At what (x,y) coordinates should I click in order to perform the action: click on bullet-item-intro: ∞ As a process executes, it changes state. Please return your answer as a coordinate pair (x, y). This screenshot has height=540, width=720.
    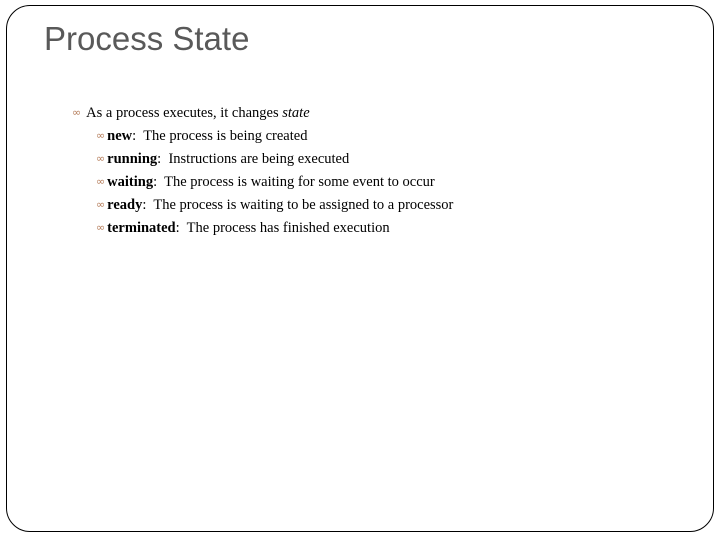
    Looking at the image, I should click on (191, 113).